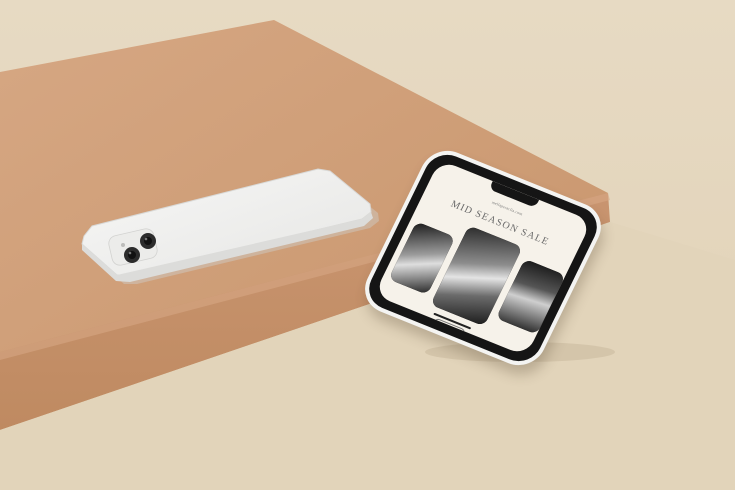  I want to click on flash-icon, so click(123, 245).